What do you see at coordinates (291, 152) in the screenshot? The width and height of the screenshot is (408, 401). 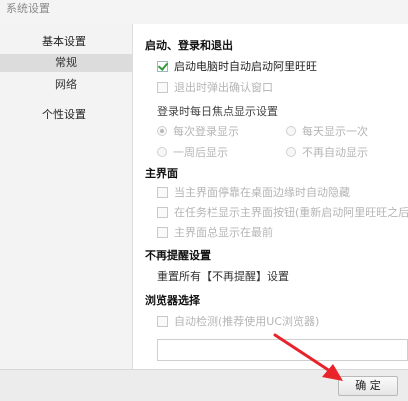 I see `focus-radio-never` at bounding box center [291, 152].